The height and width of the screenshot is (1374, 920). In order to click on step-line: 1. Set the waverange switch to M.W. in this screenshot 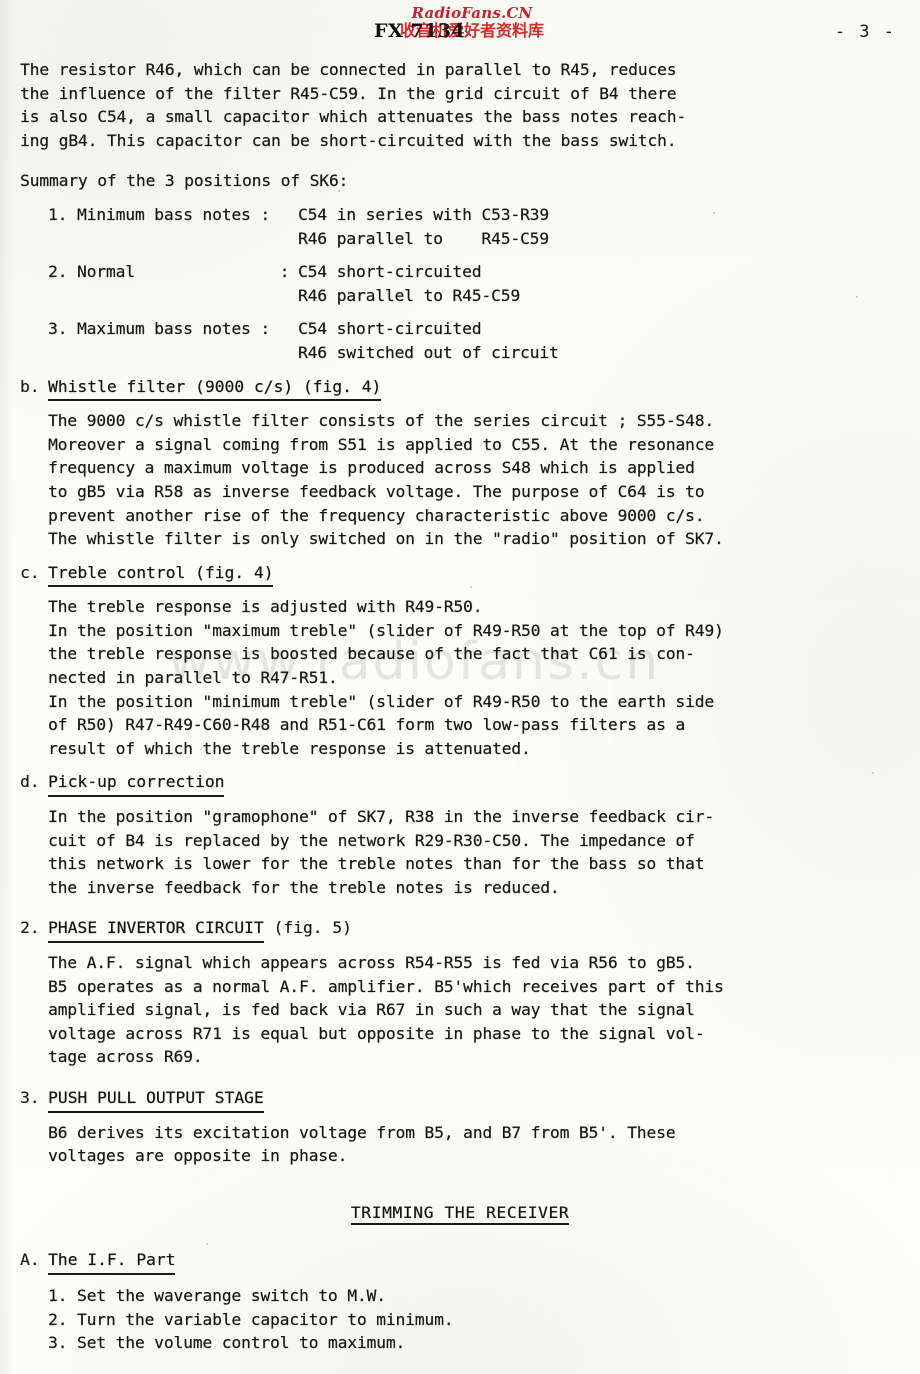, I will do `click(217, 1295)`.